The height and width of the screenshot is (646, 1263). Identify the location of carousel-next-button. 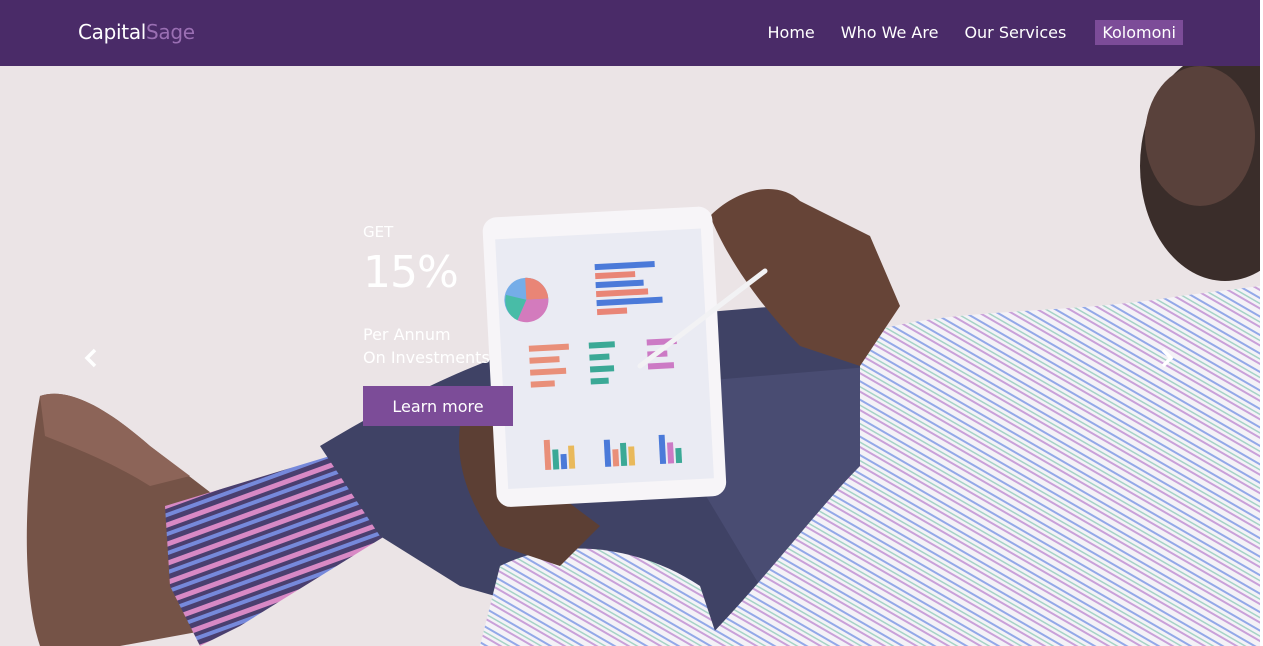
(1166, 358).